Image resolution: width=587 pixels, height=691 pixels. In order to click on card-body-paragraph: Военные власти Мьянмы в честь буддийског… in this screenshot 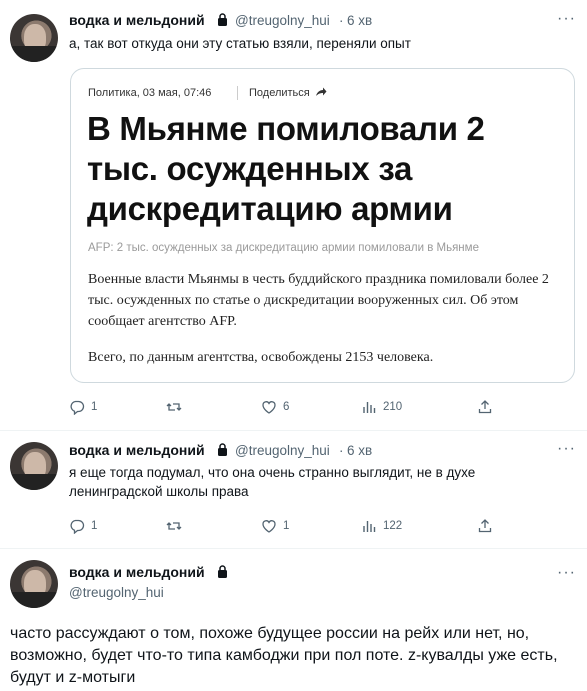, I will do `click(318, 300)`.